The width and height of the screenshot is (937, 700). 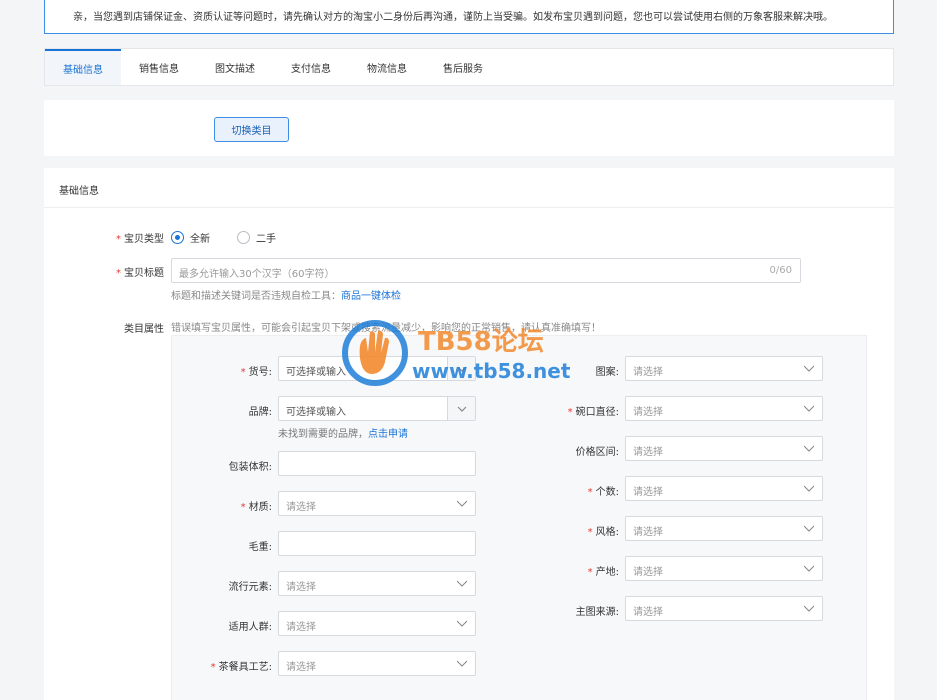 I want to click on image-source-select: 请选择, so click(x=724, y=608).